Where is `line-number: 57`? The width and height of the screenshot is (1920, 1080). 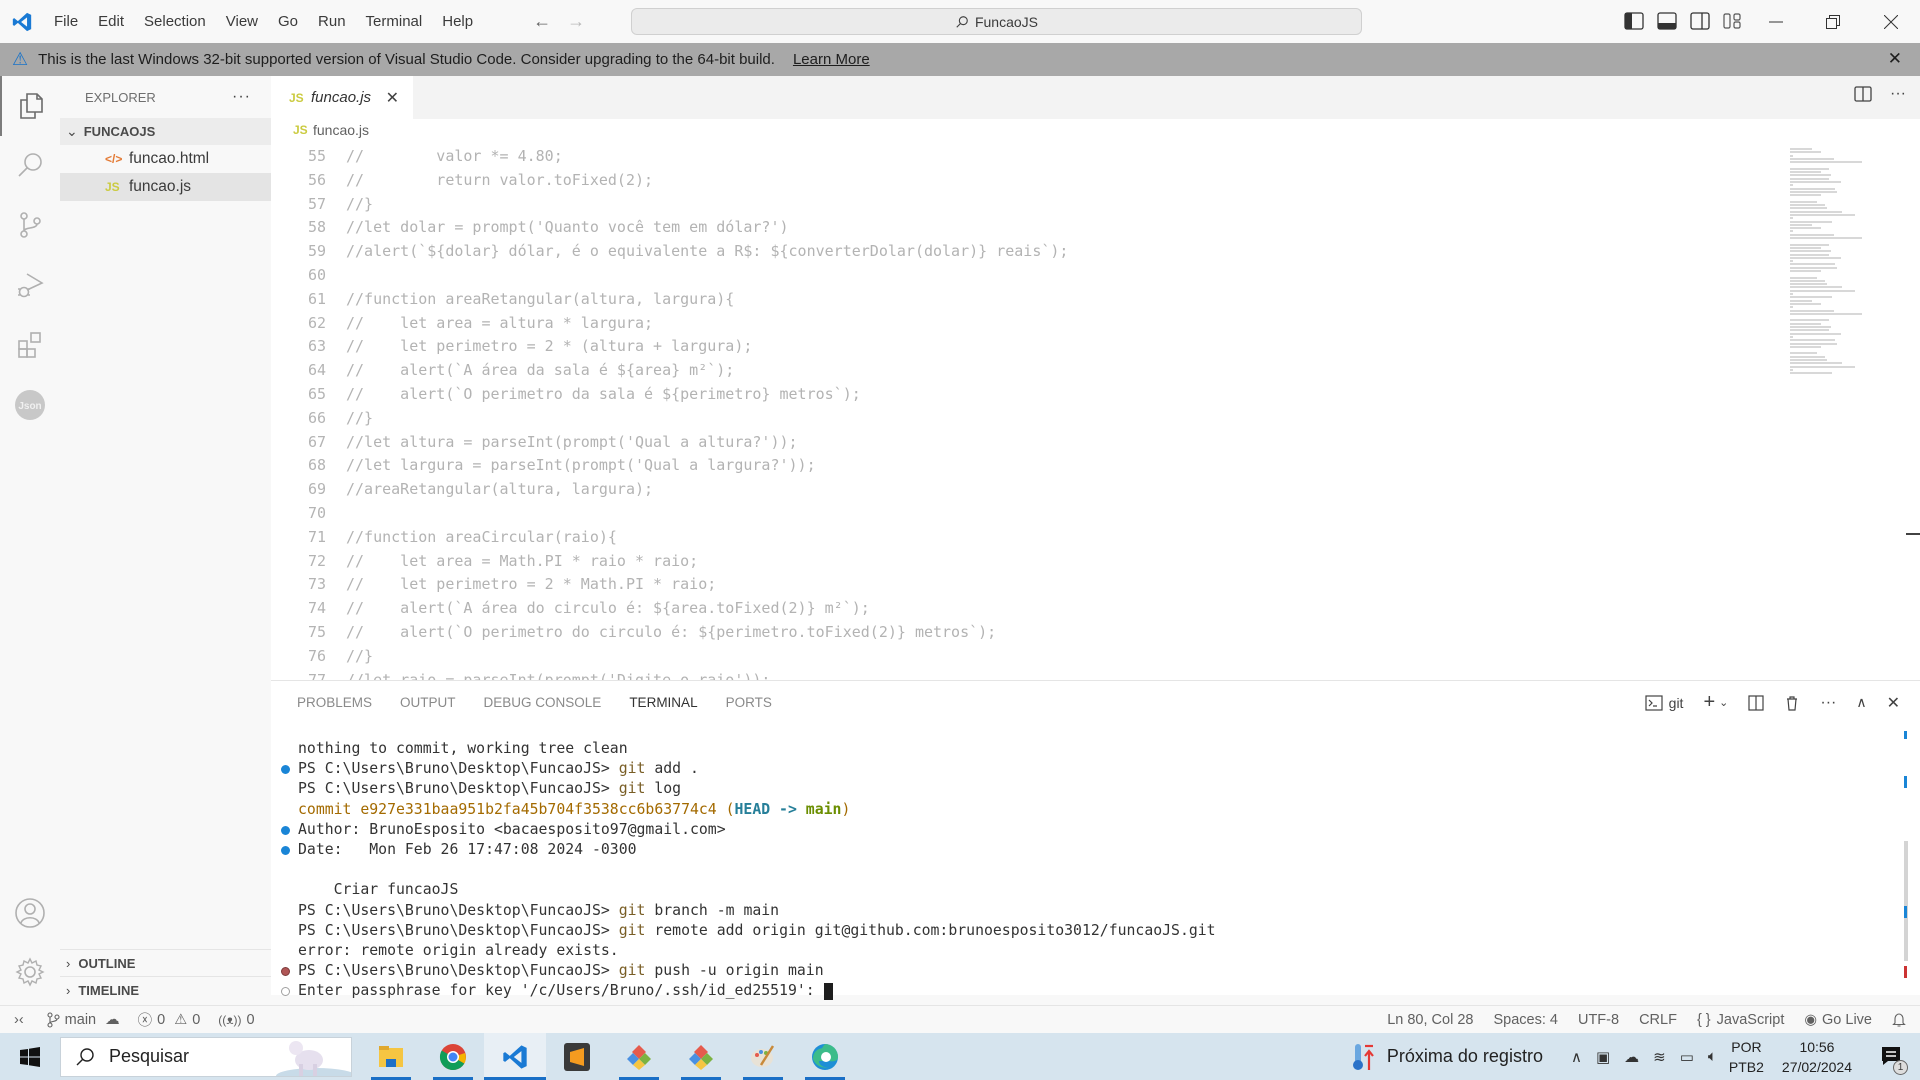
line-number: 57 is located at coordinates (316, 203).